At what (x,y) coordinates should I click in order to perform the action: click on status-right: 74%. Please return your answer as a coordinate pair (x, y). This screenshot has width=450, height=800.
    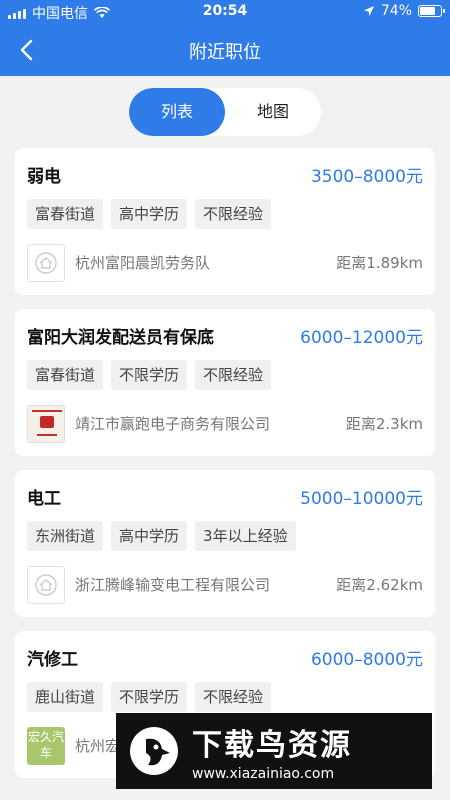
    Looking at the image, I should click on (404, 11).